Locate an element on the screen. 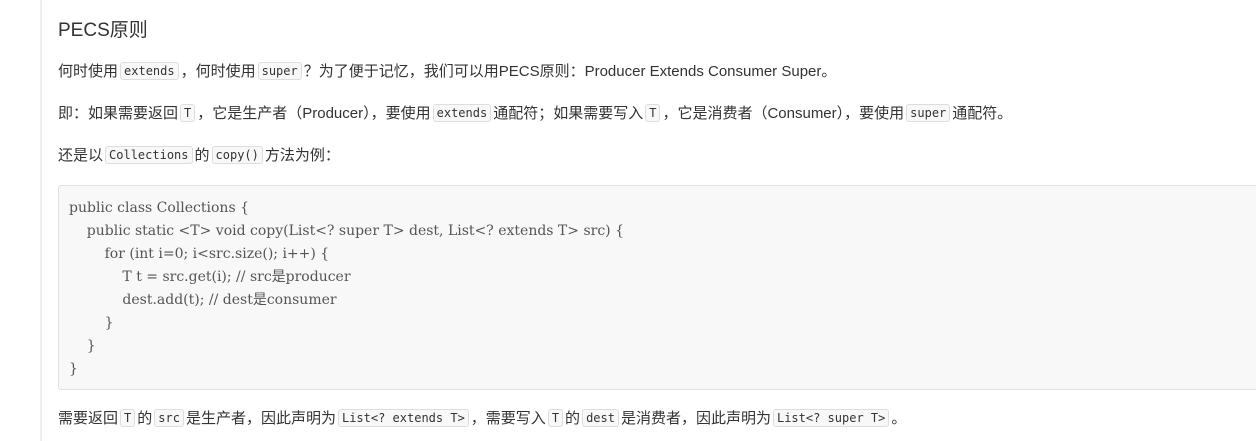 The image size is (1256, 441). inline-code: List<? extends T> is located at coordinates (403, 418).